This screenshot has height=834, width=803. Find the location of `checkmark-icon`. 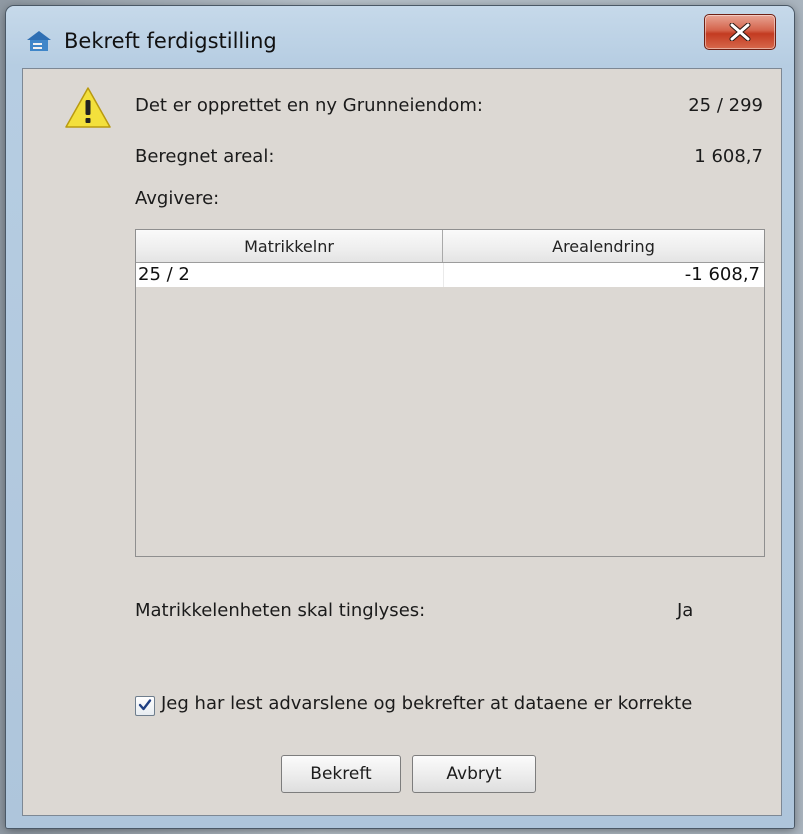

checkmark-icon is located at coordinates (145, 706).